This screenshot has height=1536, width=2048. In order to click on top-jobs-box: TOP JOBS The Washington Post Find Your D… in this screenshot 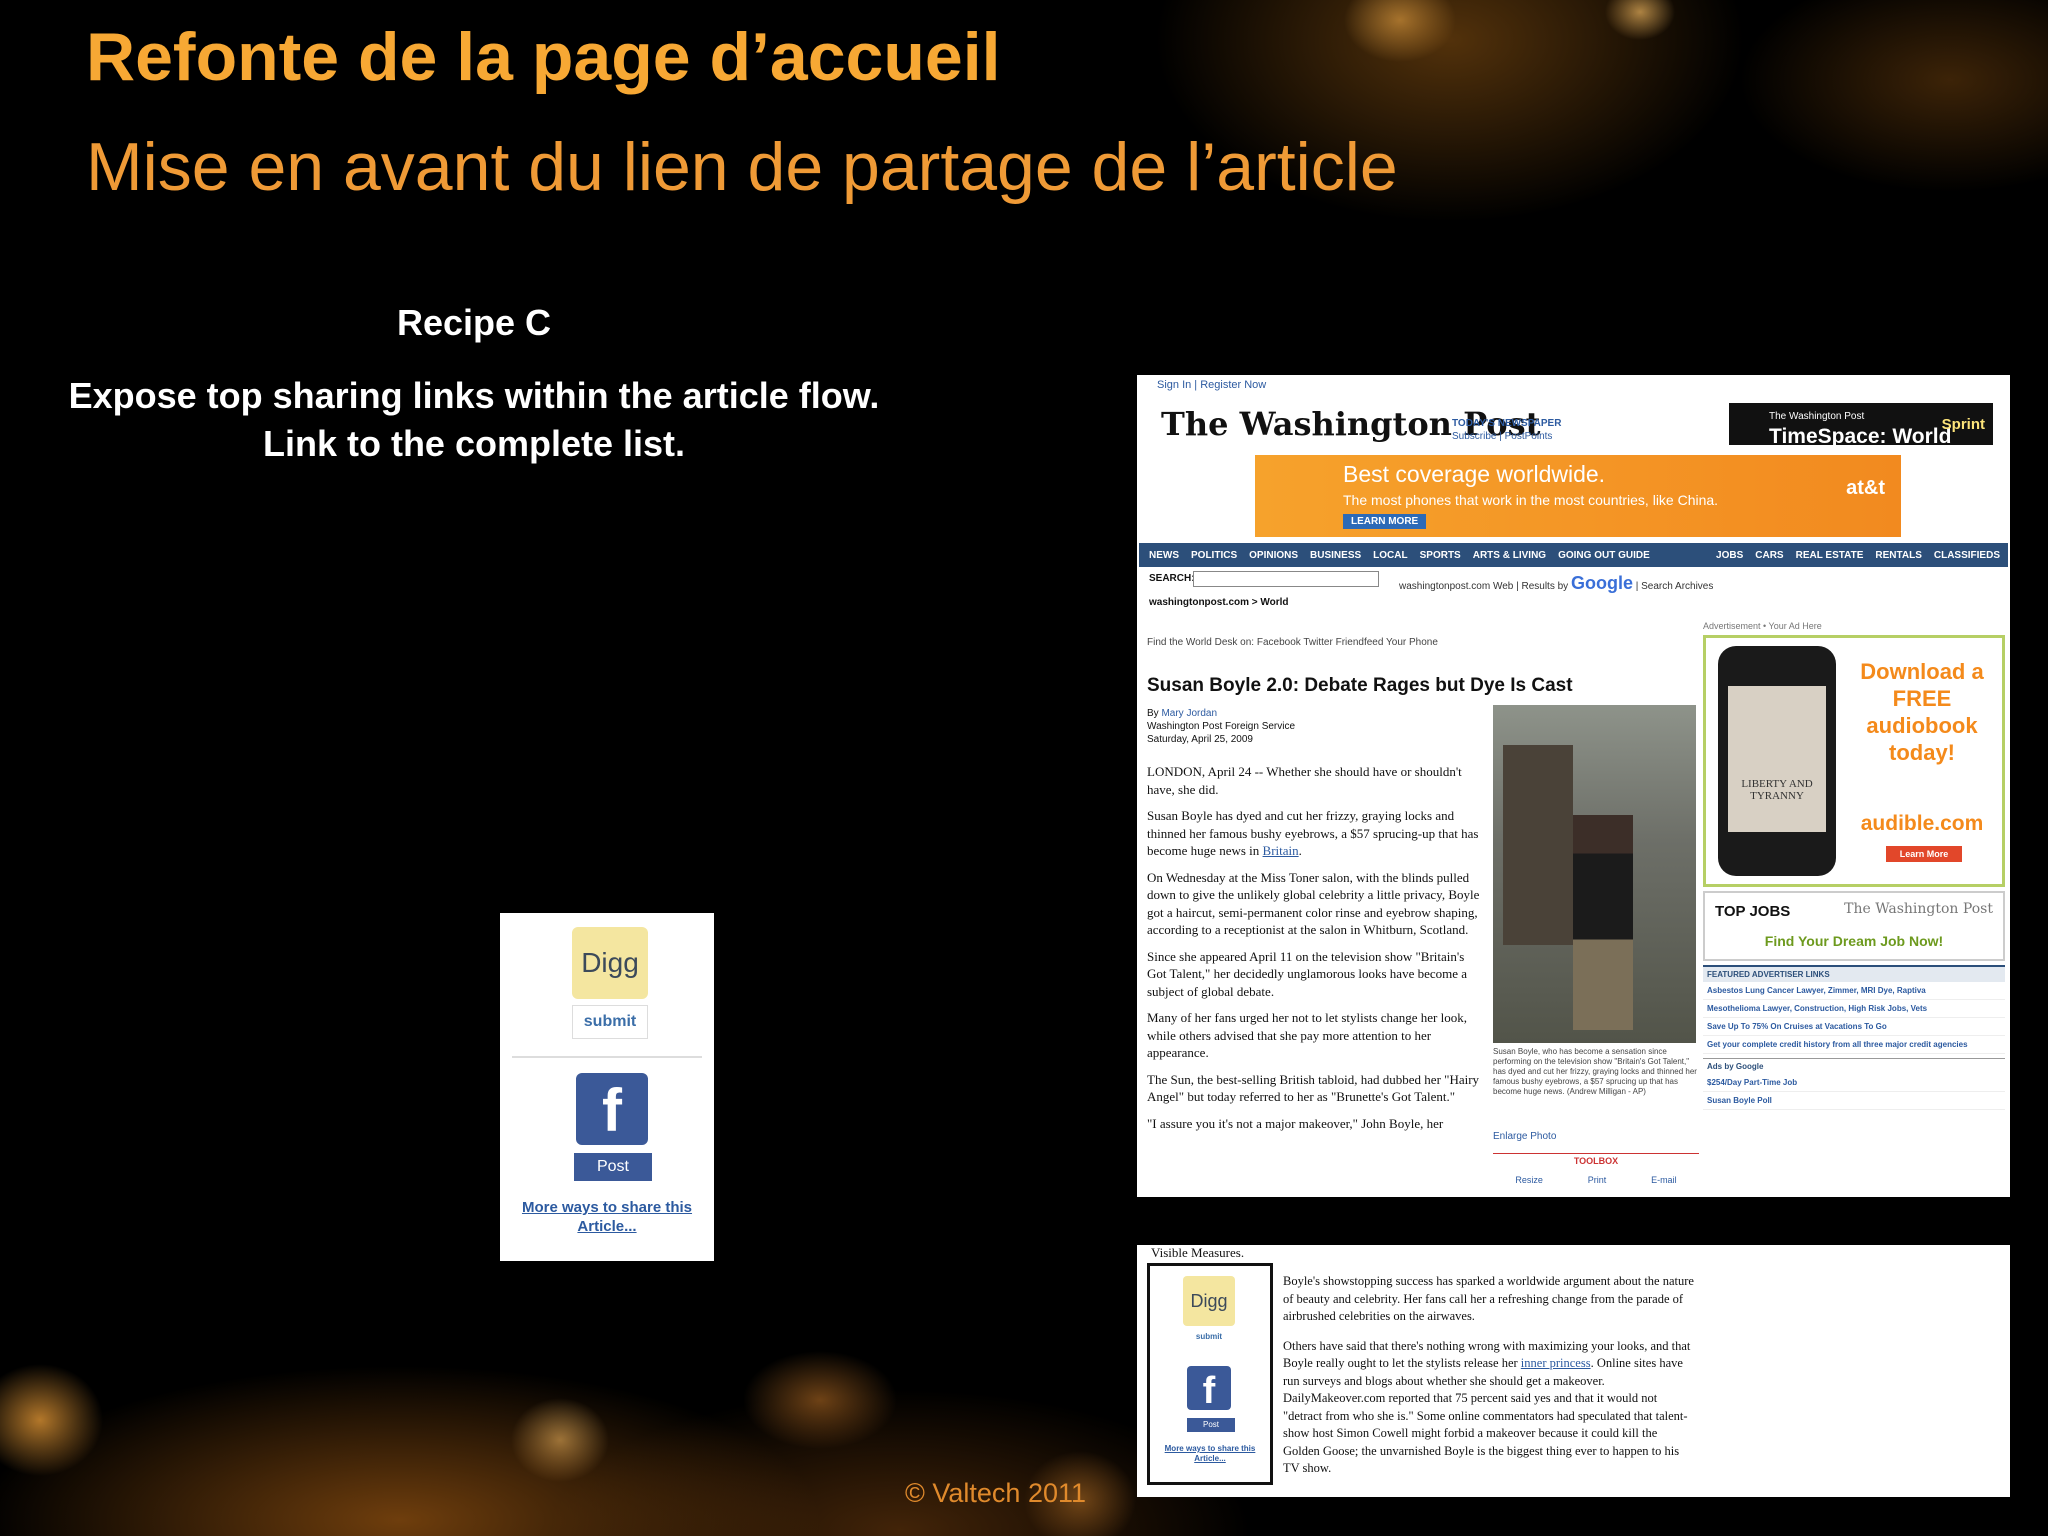, I will do `click(1854, 926)`.